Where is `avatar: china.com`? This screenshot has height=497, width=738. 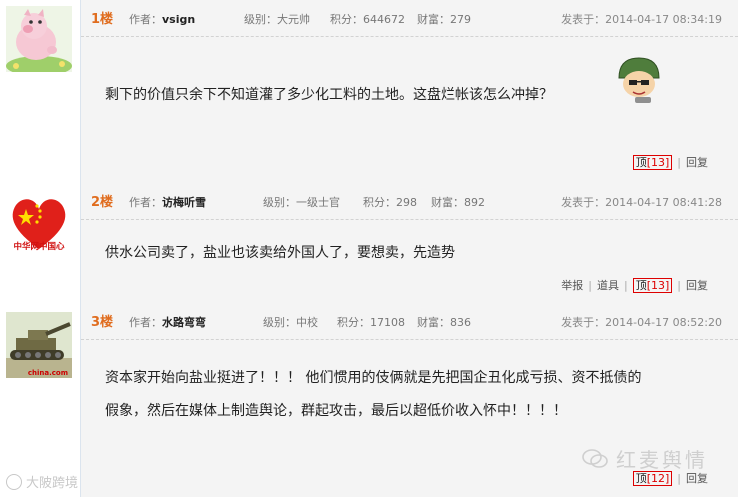
avatar: china.com is located at coordinates (39, 345).